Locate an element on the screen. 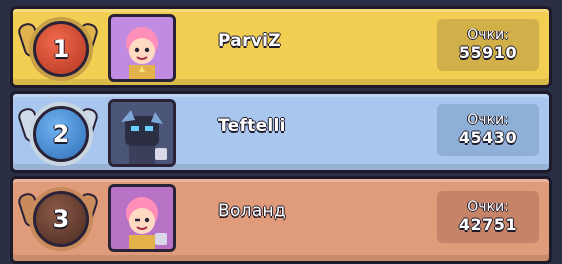  rank-medal-icon: 1 is located at coordinates (61, 49).